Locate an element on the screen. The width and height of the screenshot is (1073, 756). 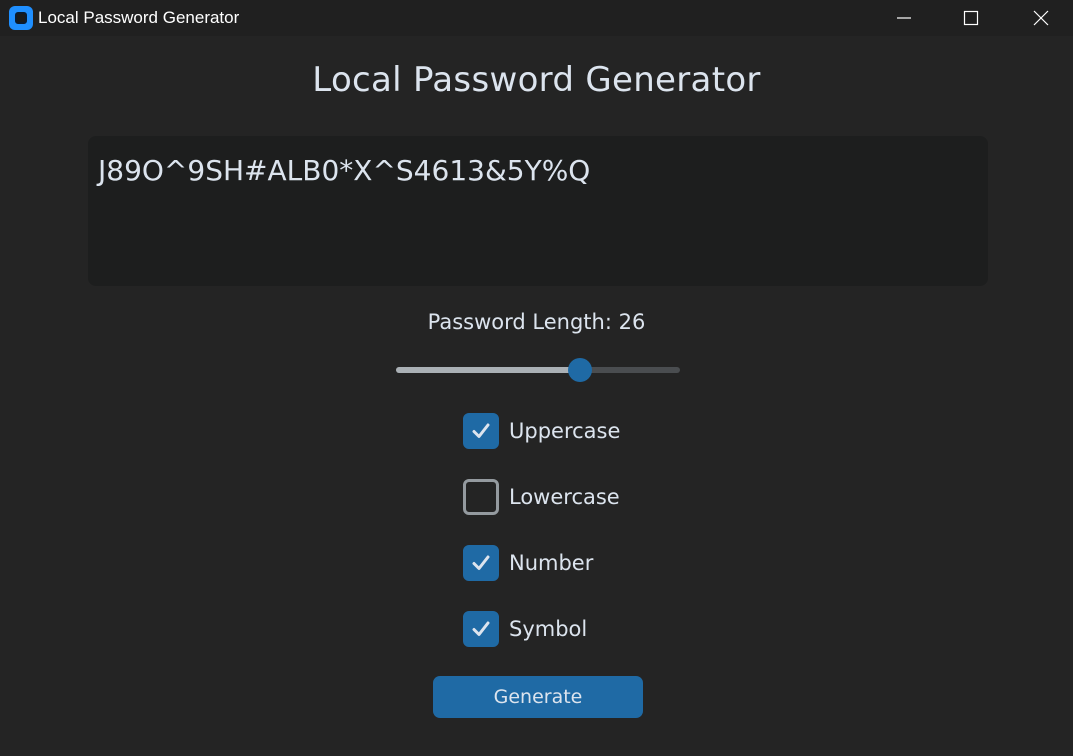
title-bar: Local Password Generator is located at coordinates (536, 18).